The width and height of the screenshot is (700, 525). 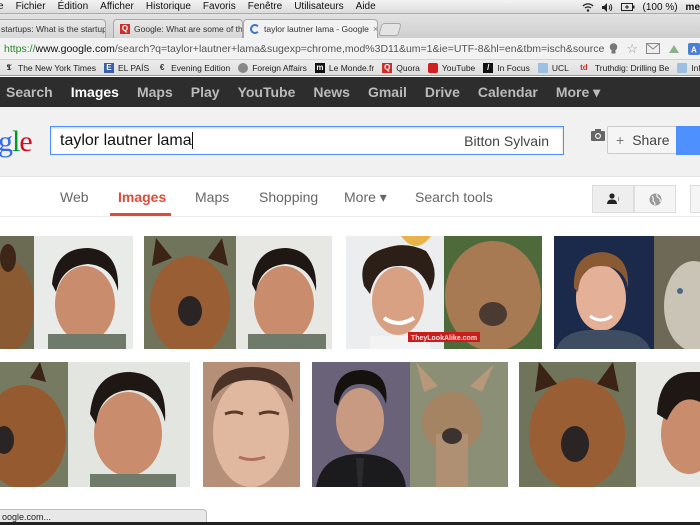 I want to click on menu-aide: Aide, so click(x=366, y=6).